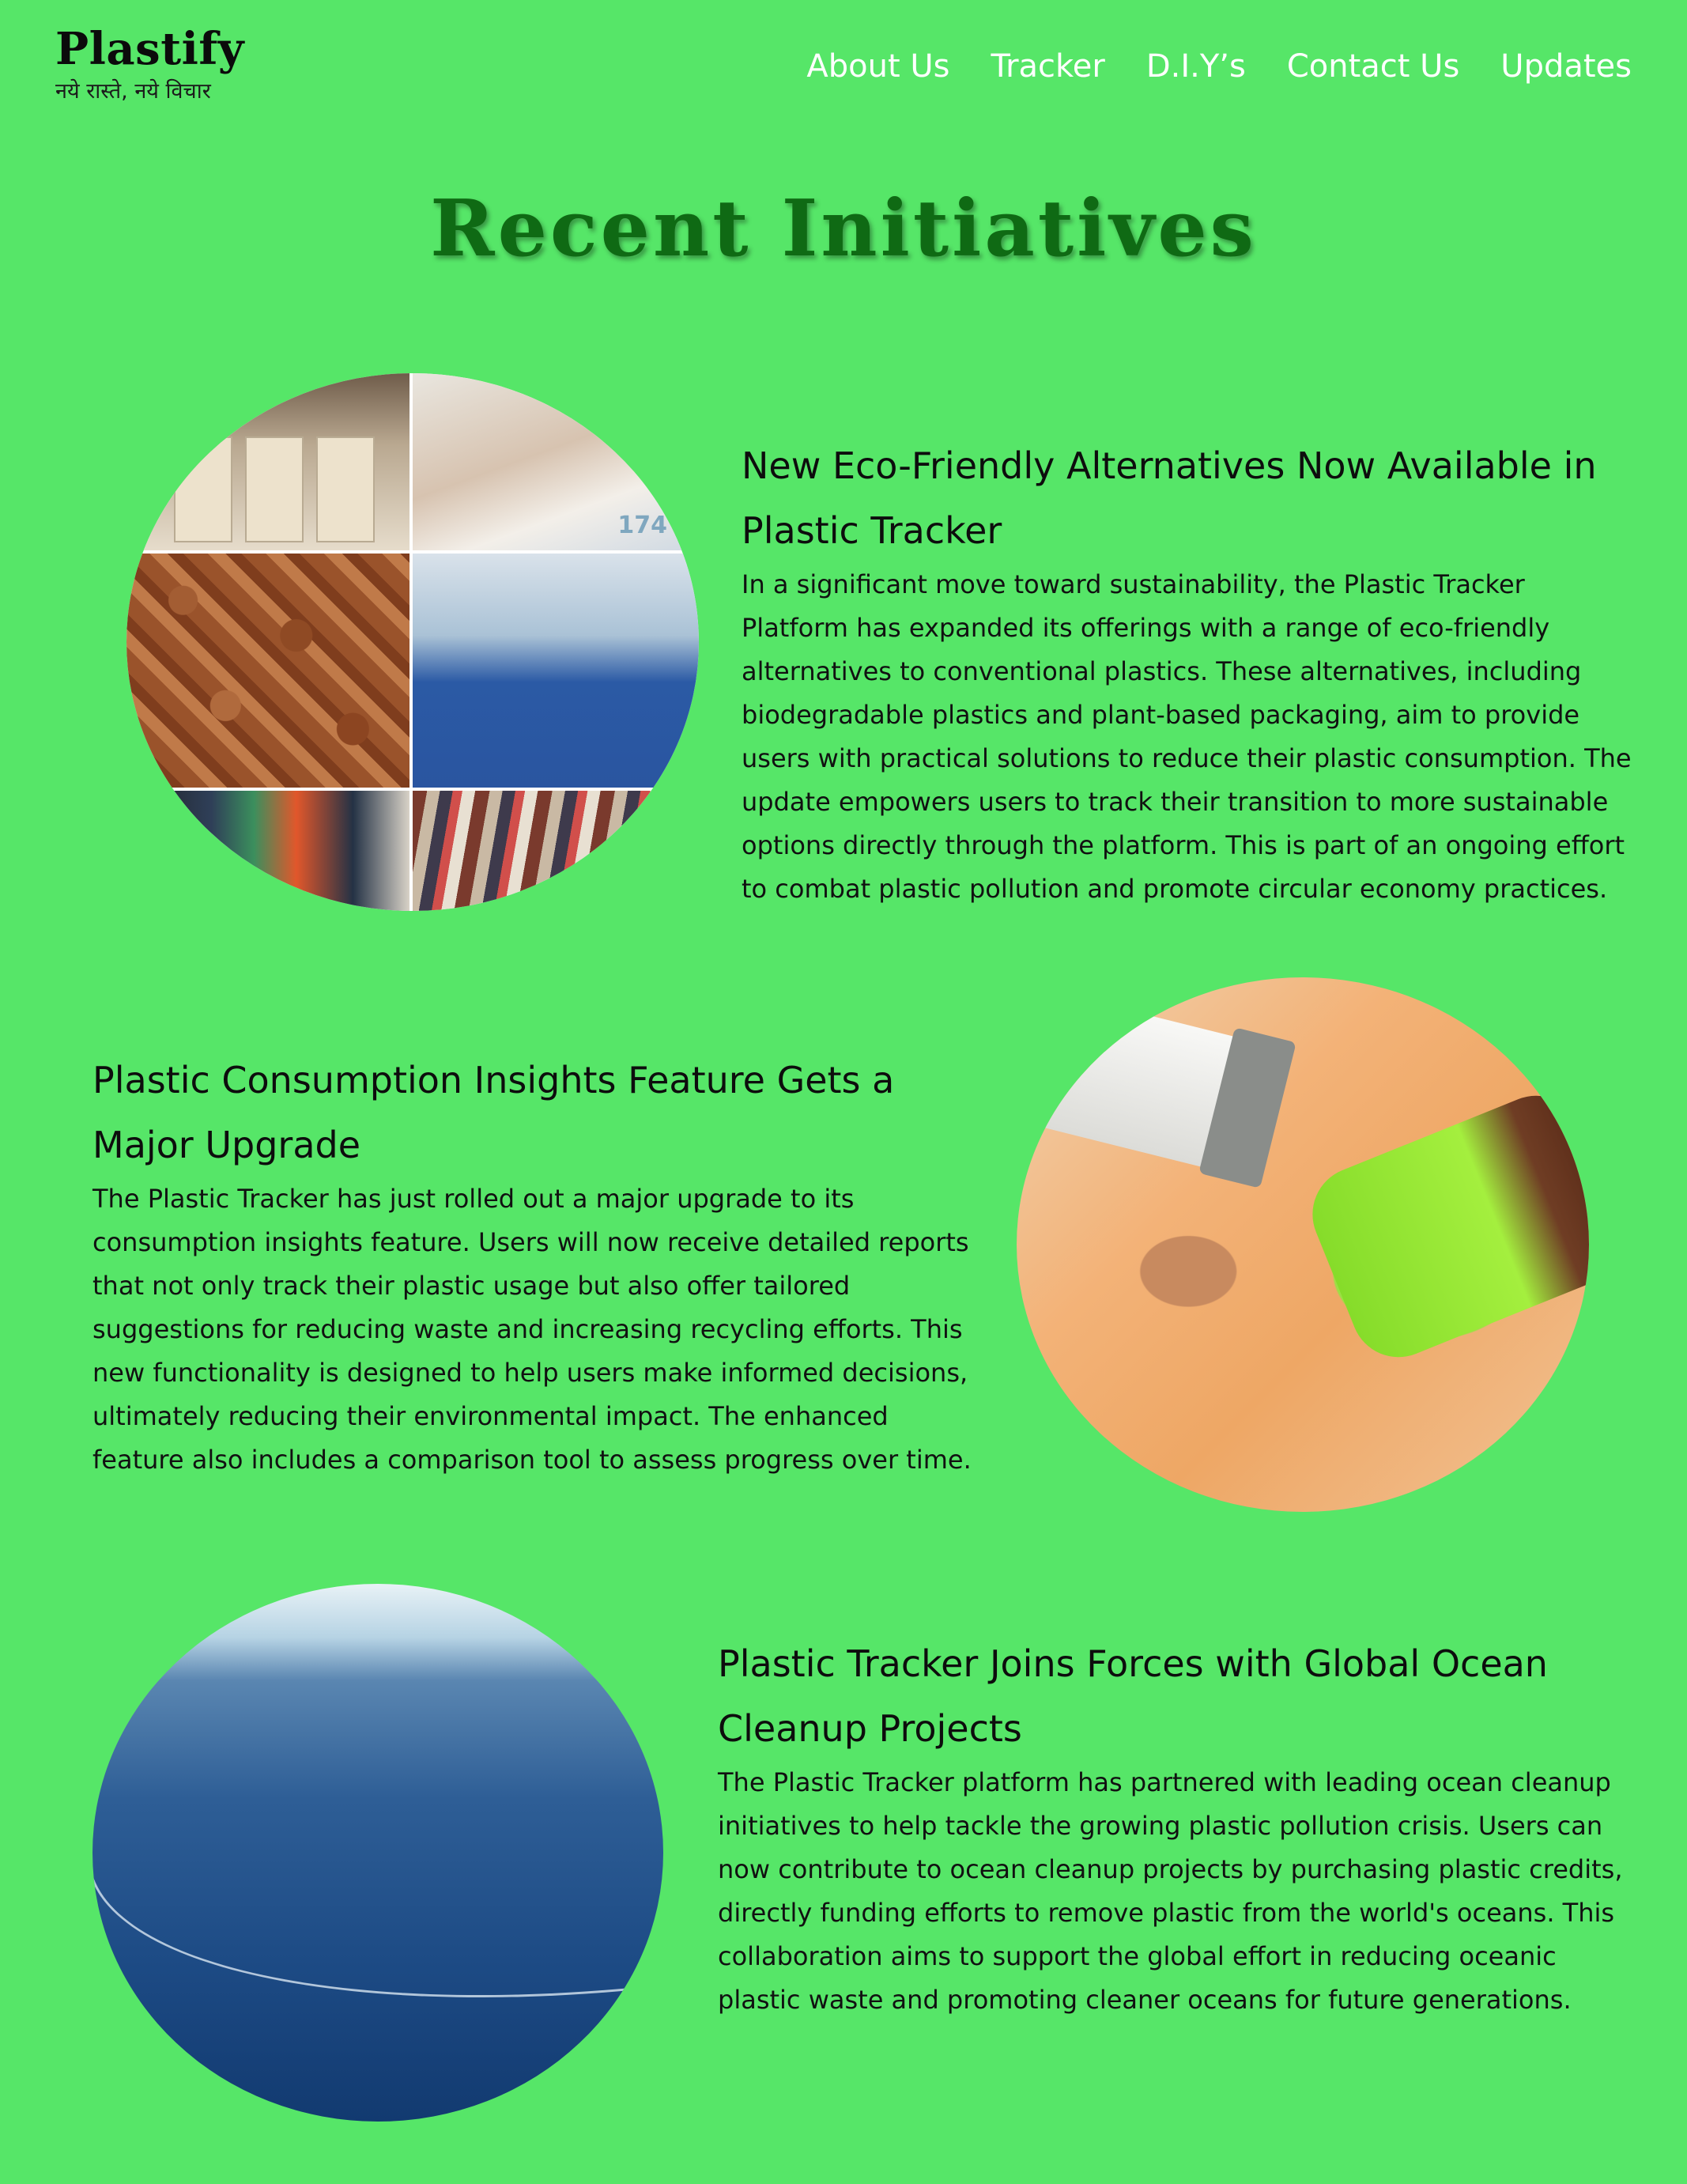 The image size is (1687, 2184). I want to click on almonds-photo, so click(267, 671).